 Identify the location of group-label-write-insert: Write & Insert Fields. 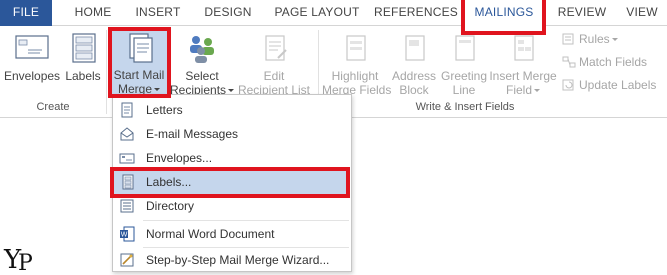
(465, 107).